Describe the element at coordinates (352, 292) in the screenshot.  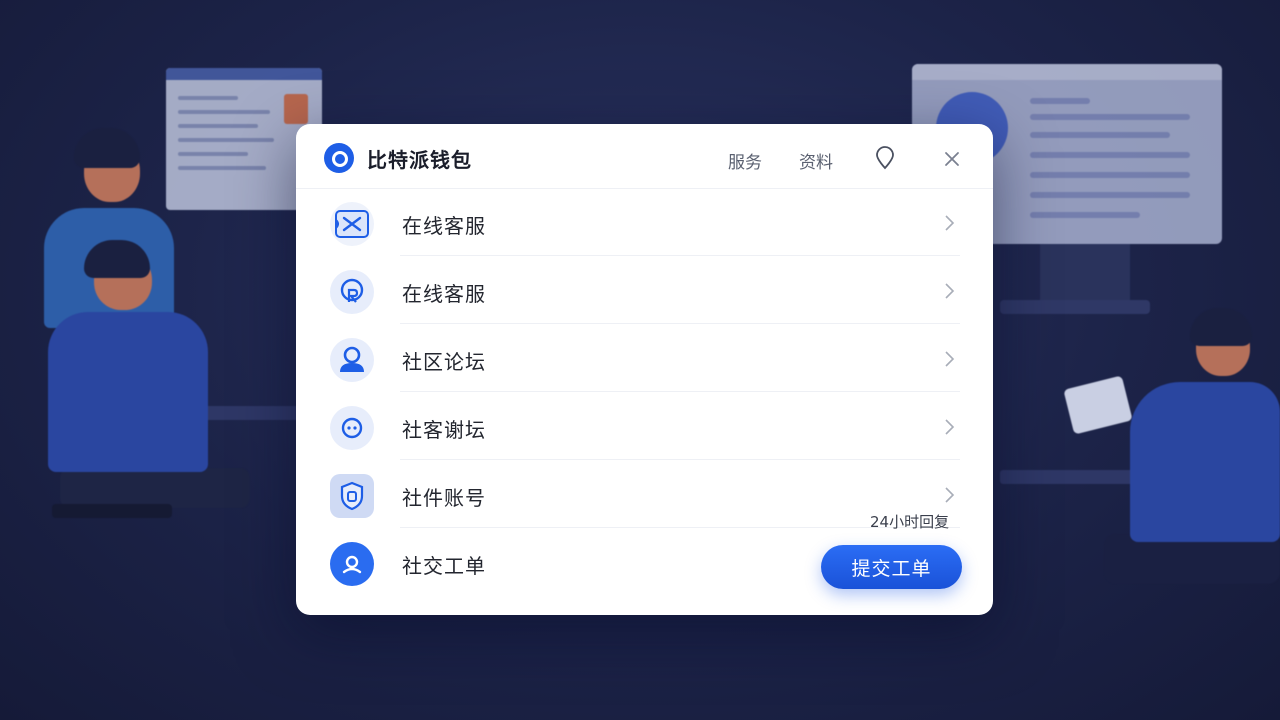
I see `headset-support-icon` at that location.